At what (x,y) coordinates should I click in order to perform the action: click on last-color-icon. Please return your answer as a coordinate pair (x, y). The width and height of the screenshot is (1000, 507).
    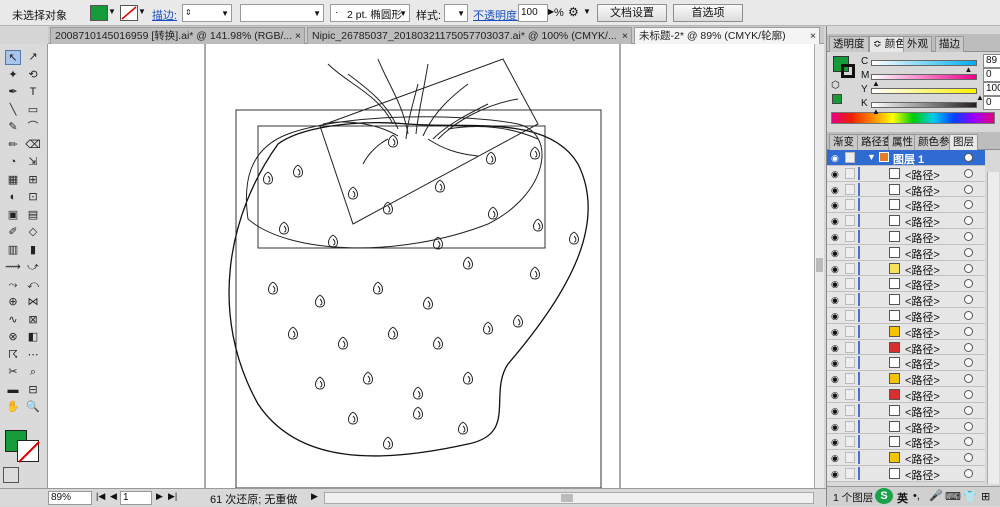
    Looking at the image, I should click on (837, 99).